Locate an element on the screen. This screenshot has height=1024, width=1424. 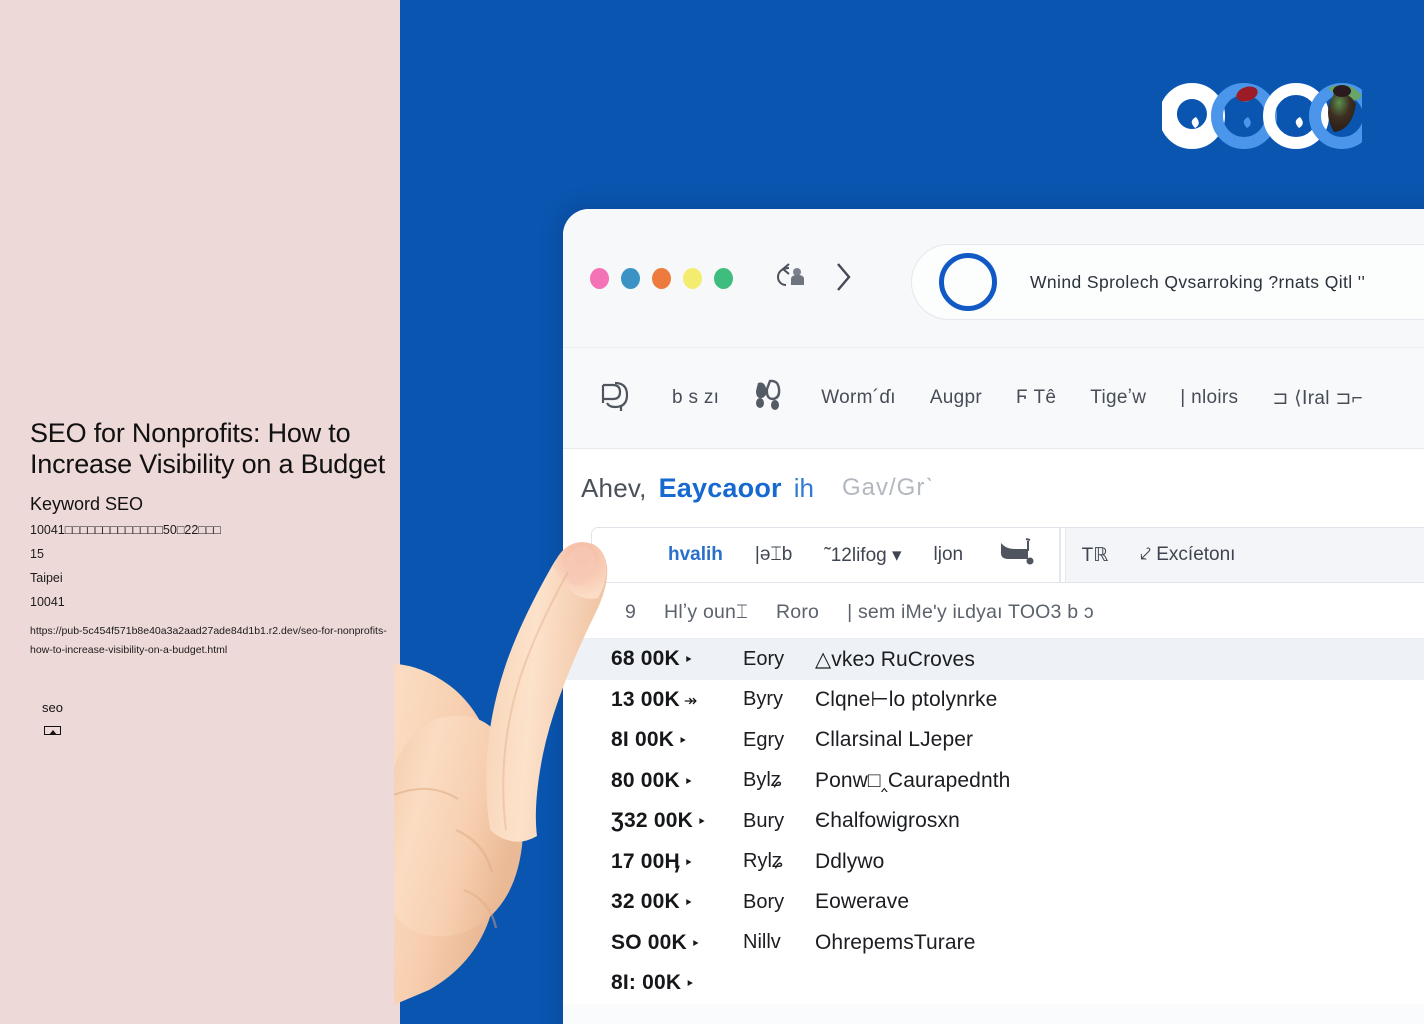
toolbar-item-klral: ⊐ ⟨Ⅰral ⊐⌐ is located at coordinates (1317, 398).